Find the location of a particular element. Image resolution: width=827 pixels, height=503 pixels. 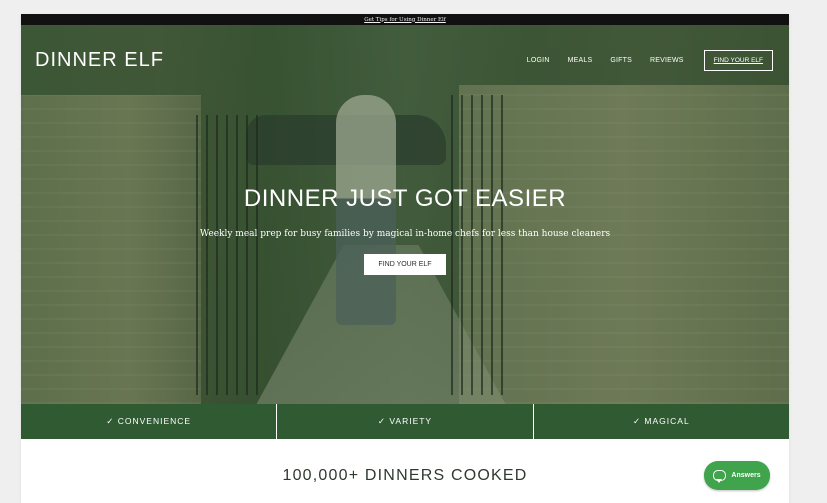

nav-login: LOGIN is located at coordinates (538, 60).